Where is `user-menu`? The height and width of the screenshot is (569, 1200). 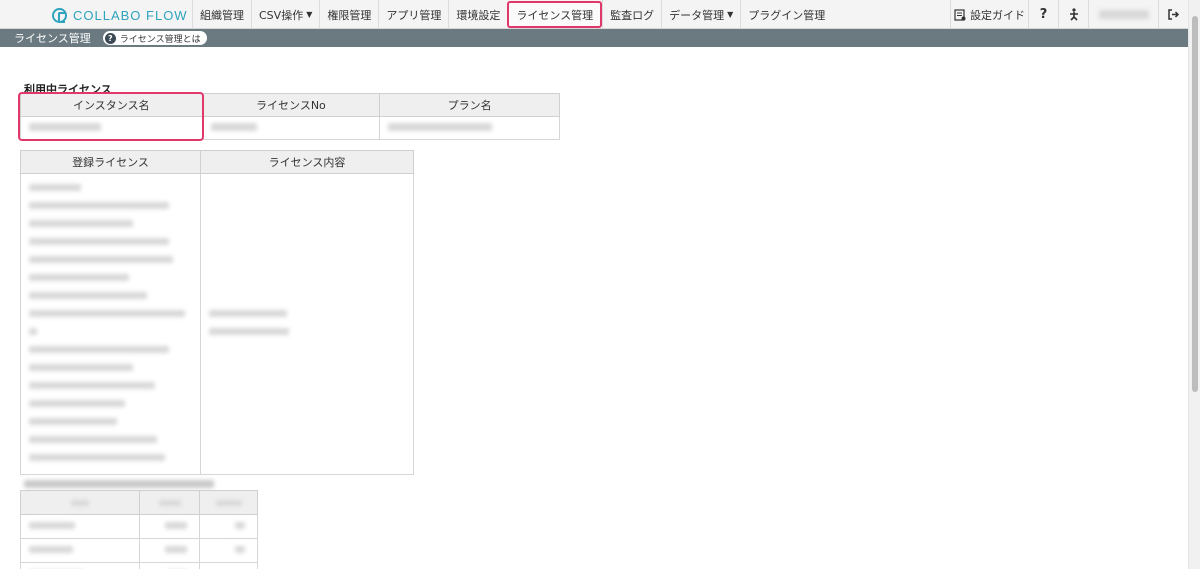 user-menu is located at coordinates (1123, 14).